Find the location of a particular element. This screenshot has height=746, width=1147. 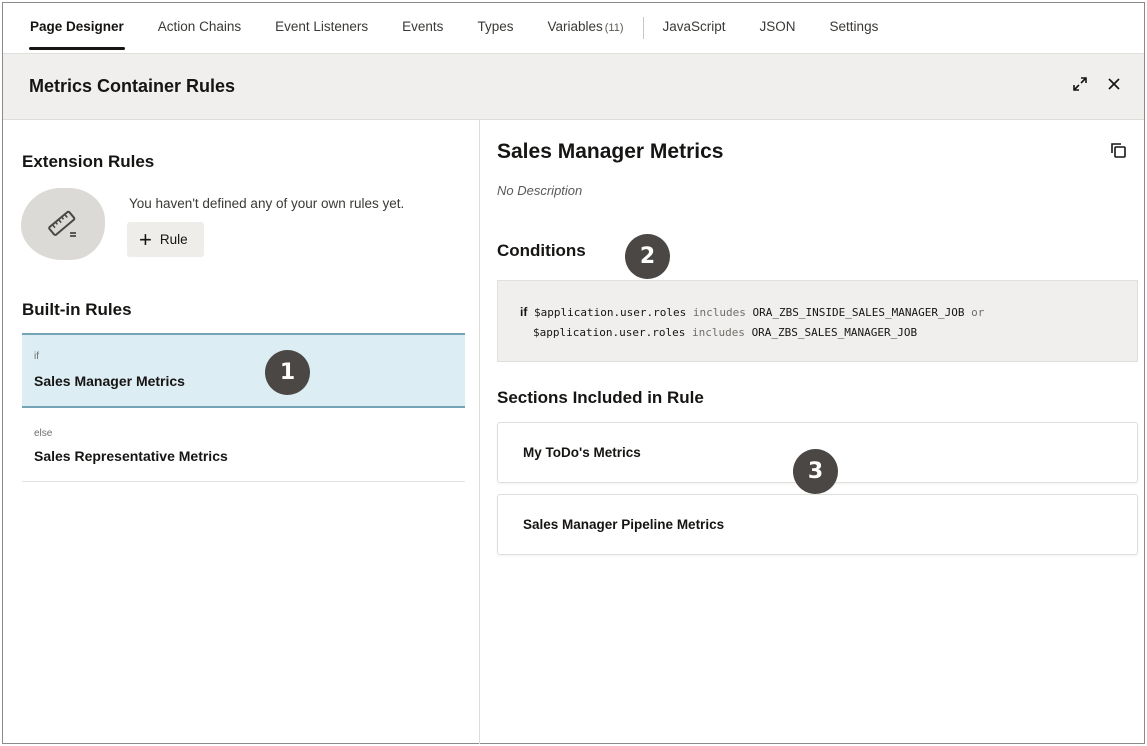

ruler-icon is located at coordinates (62, 223).